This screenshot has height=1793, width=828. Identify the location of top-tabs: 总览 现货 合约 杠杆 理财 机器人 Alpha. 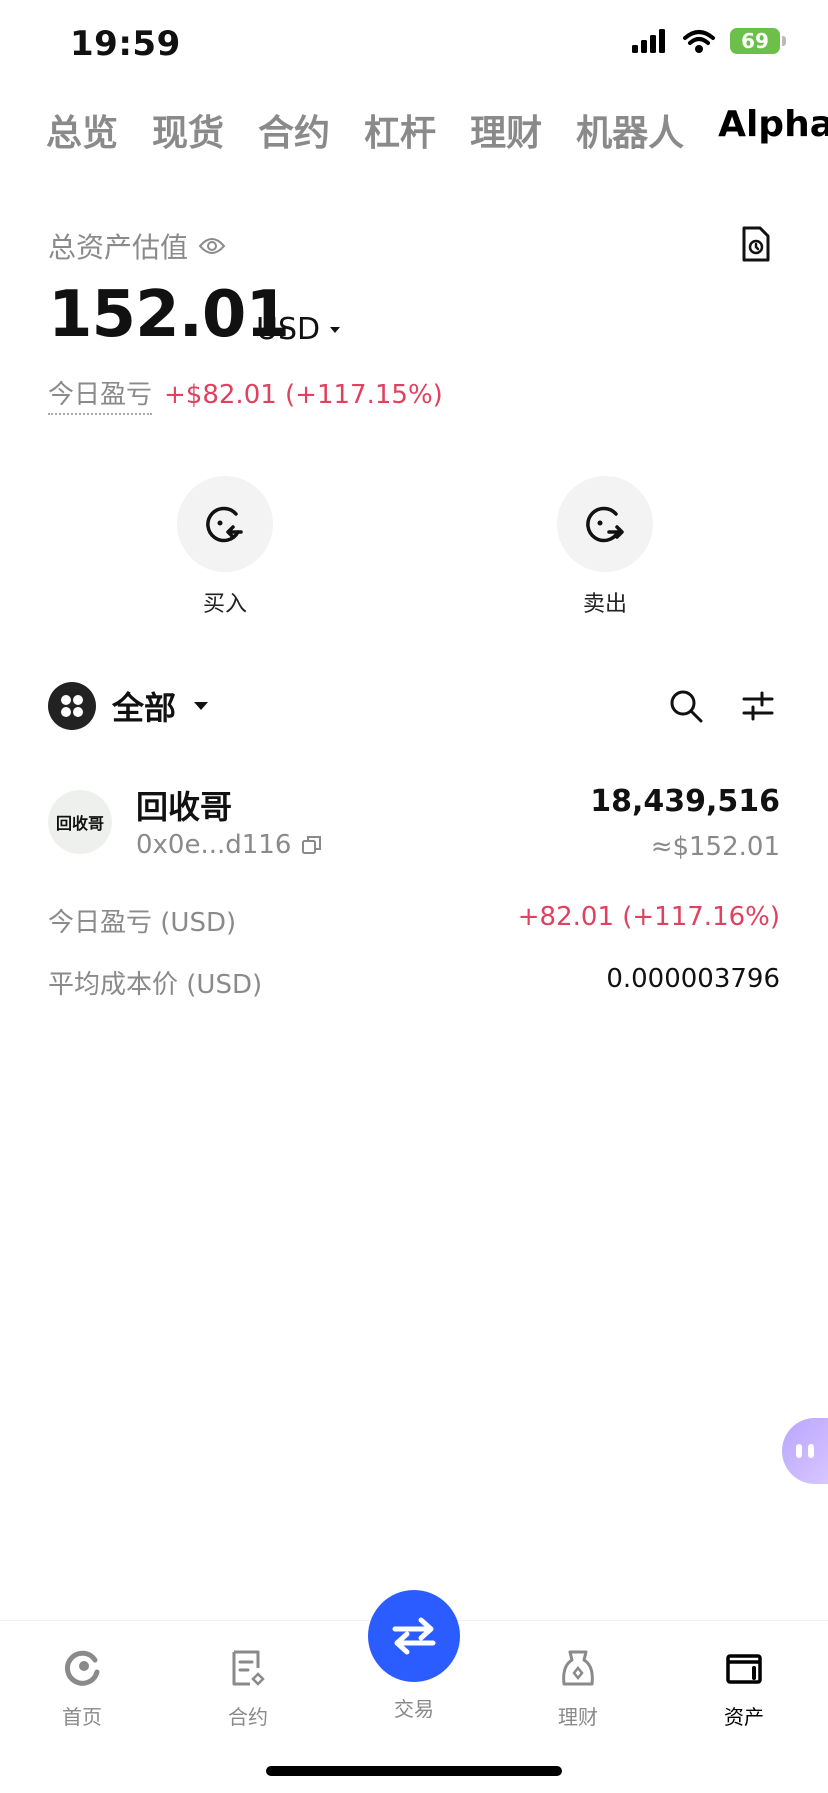
(437, 130).